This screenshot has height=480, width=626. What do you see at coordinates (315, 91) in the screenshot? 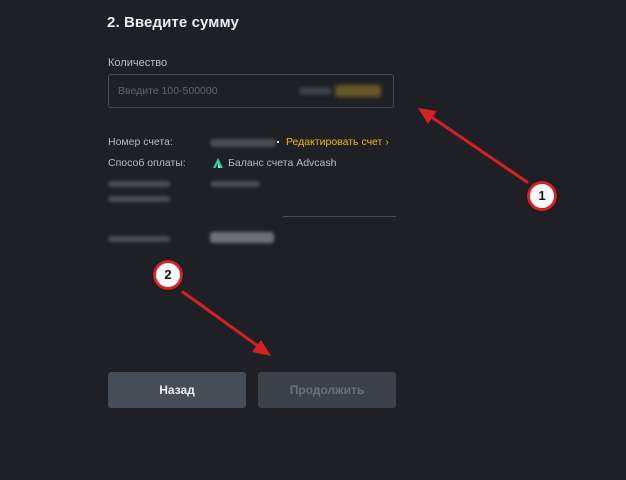
I see `redacted-limit-text` at bounding box center [315, 91].